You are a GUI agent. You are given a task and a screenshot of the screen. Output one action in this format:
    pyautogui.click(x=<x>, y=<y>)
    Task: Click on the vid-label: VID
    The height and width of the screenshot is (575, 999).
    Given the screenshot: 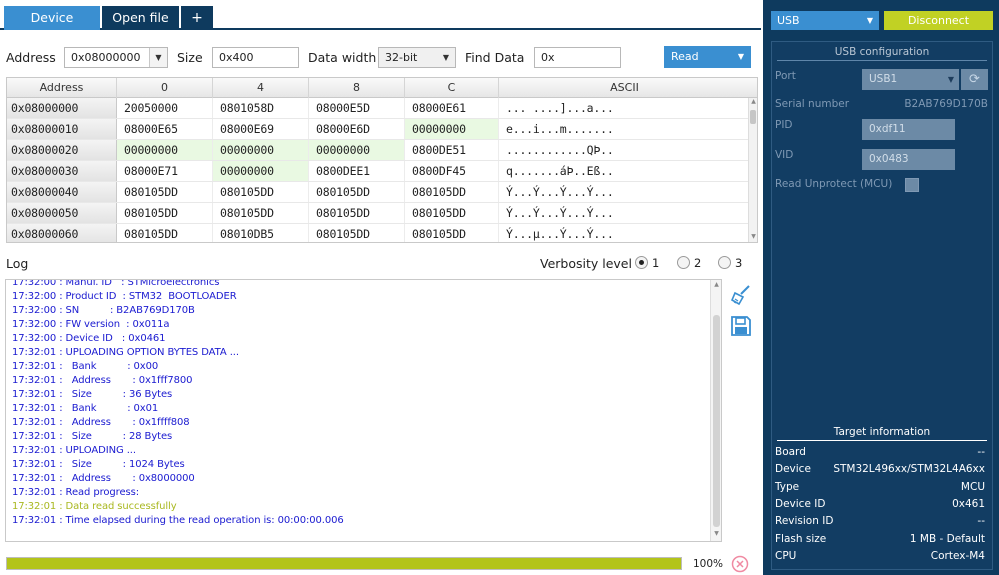 What is the action you would take?
    pyautogui.click(x=784, y=155)
    